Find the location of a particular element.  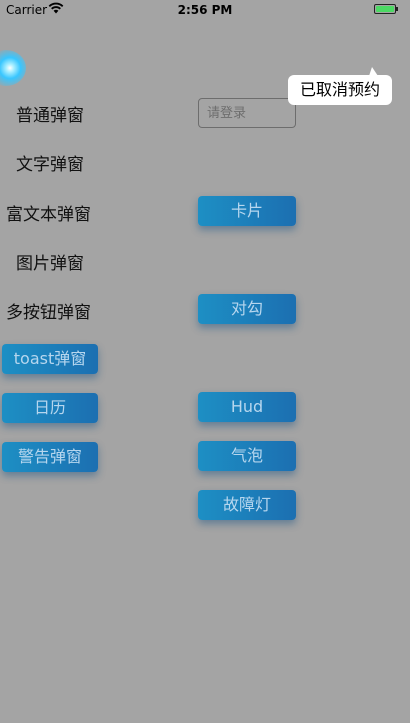

bubble-button: 气泡 is located at coordinates (247, 456).